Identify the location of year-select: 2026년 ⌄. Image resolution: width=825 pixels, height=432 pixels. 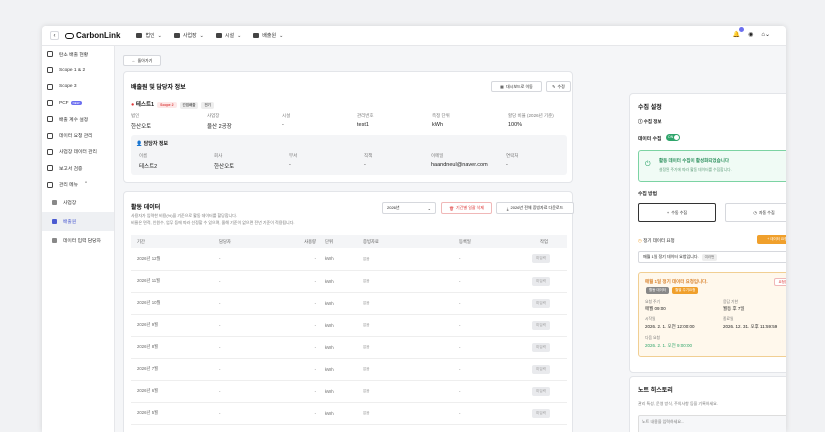
(409, 208).